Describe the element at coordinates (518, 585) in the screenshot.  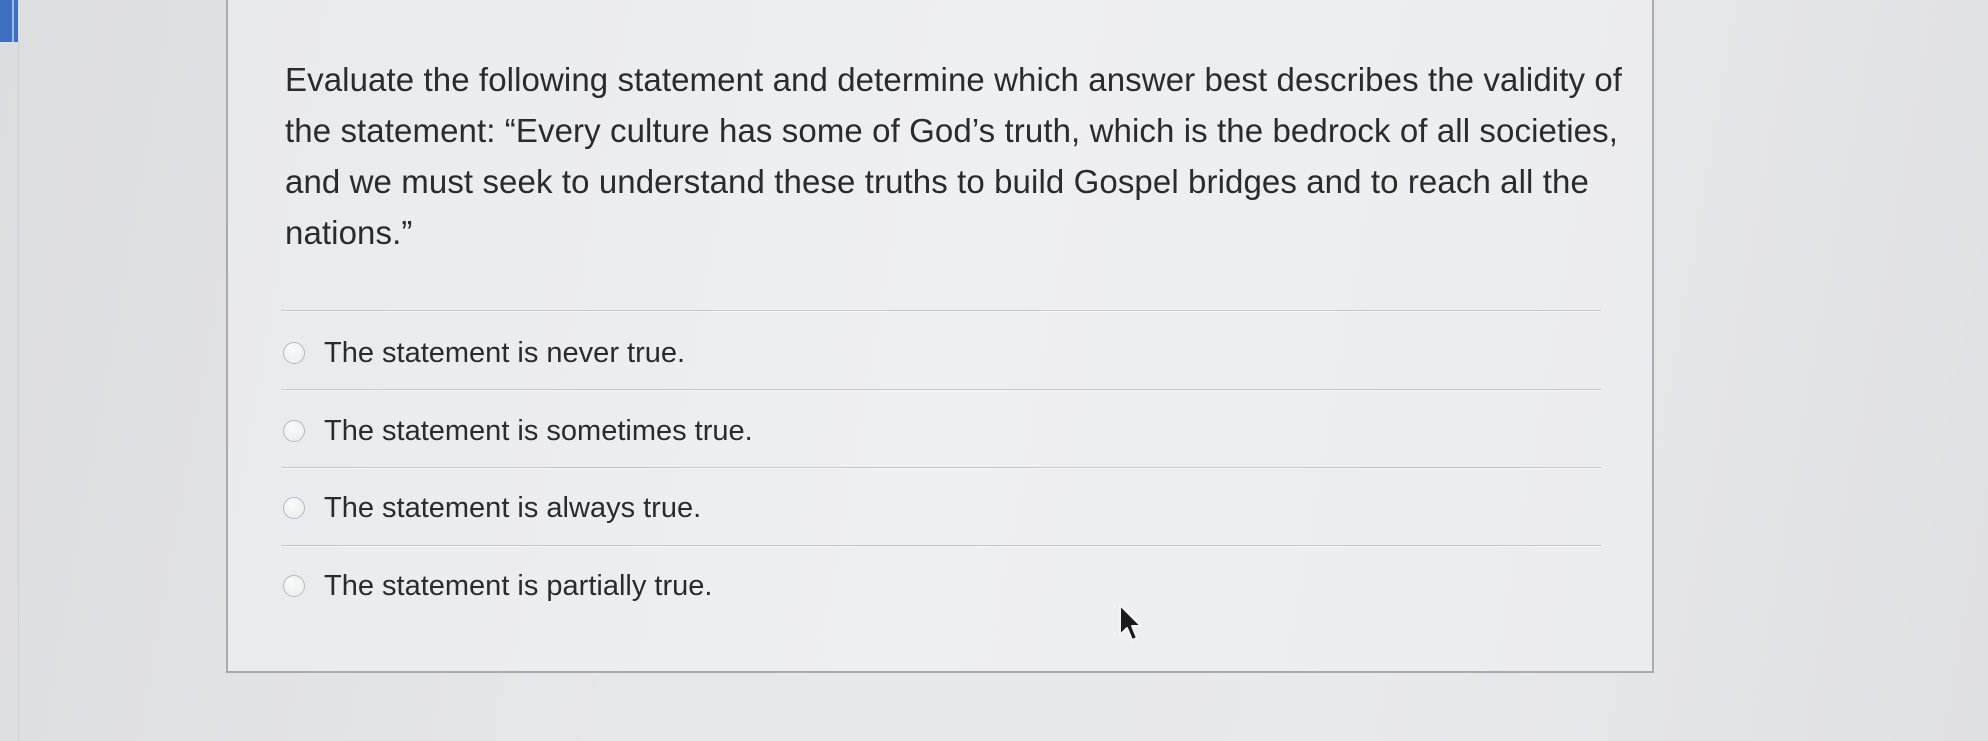
I see `option-label: The statement is partially true.` at that location.